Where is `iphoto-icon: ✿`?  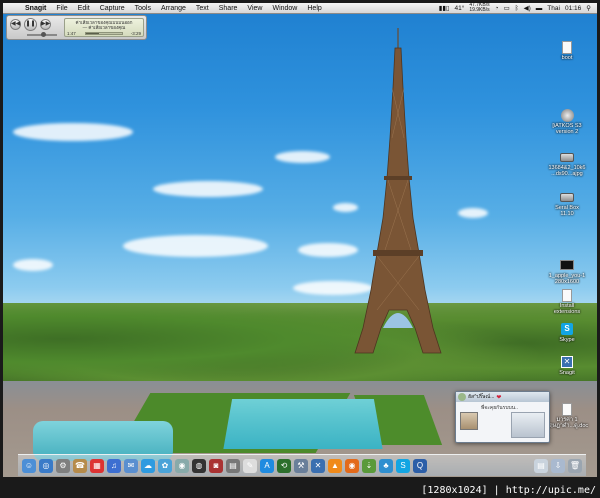 iphoto-icon: ✿ is located at coordinates (165, 465).